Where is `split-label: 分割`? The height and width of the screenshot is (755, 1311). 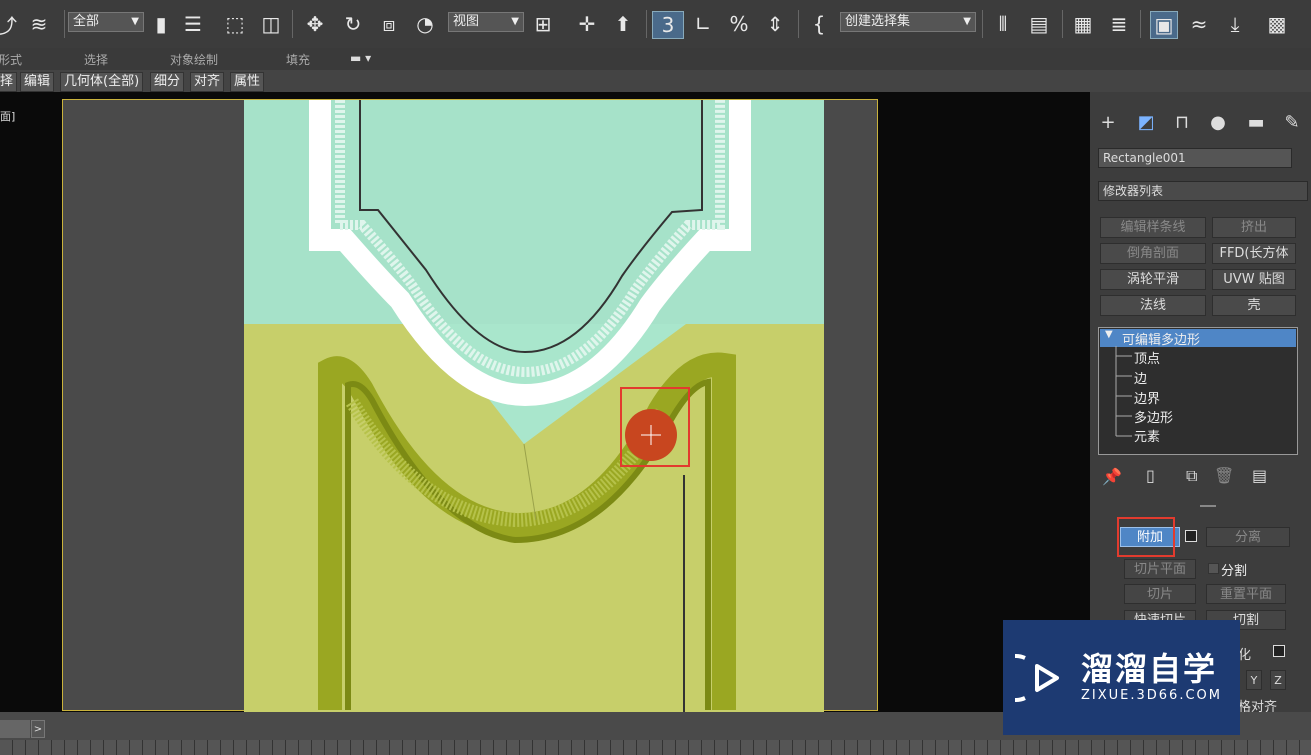
split-label: 分割 is located at coordinates (1234, 571).